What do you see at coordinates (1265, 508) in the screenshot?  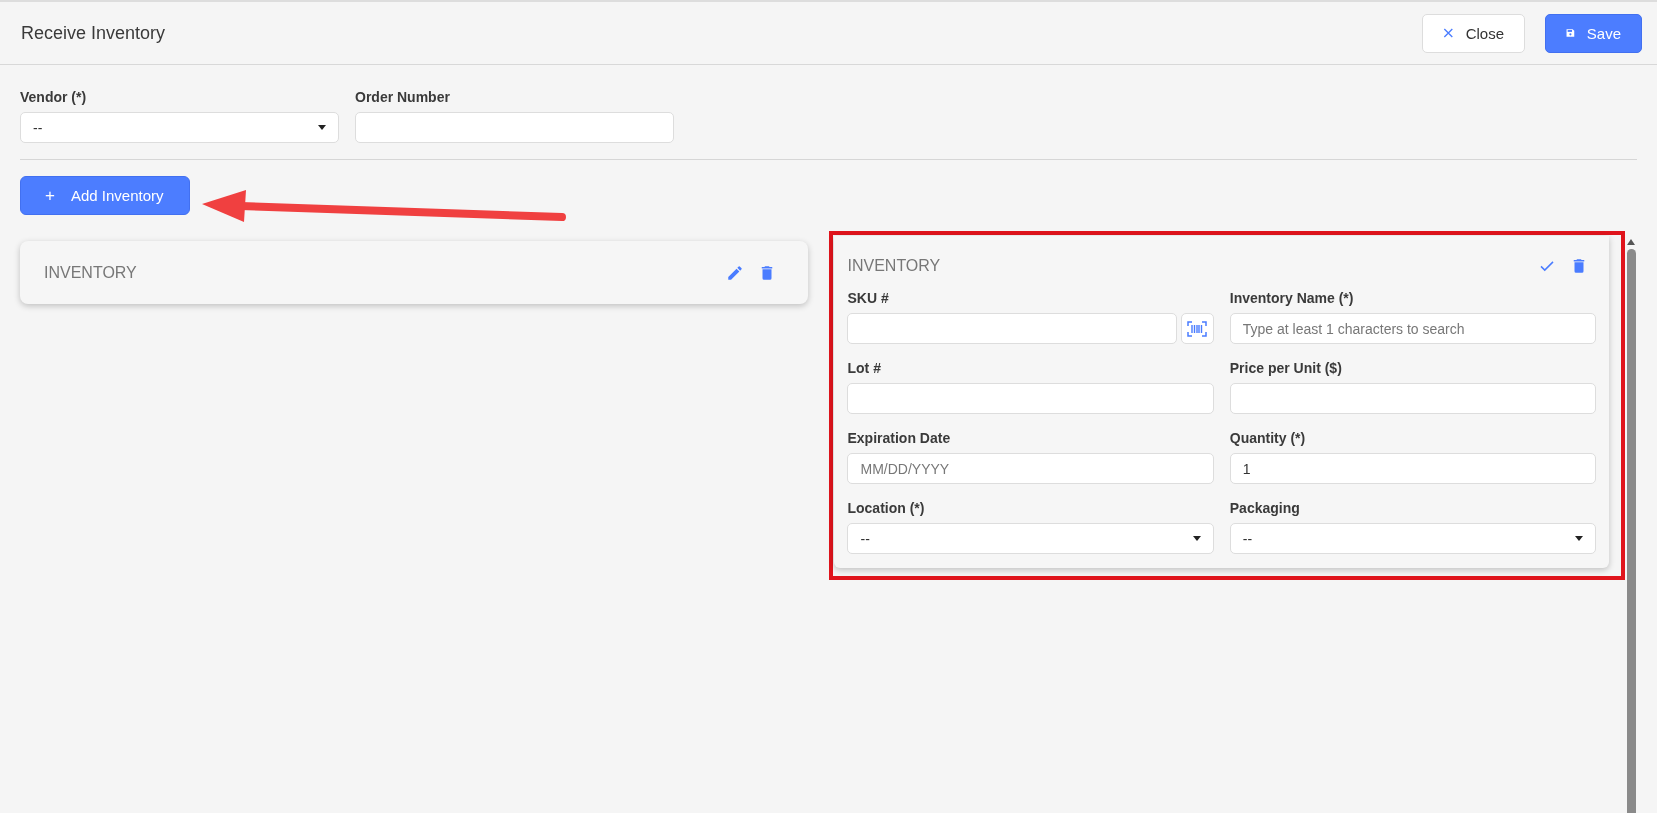 I see `field-label: Packaging` at bounding box center [1265, 508].